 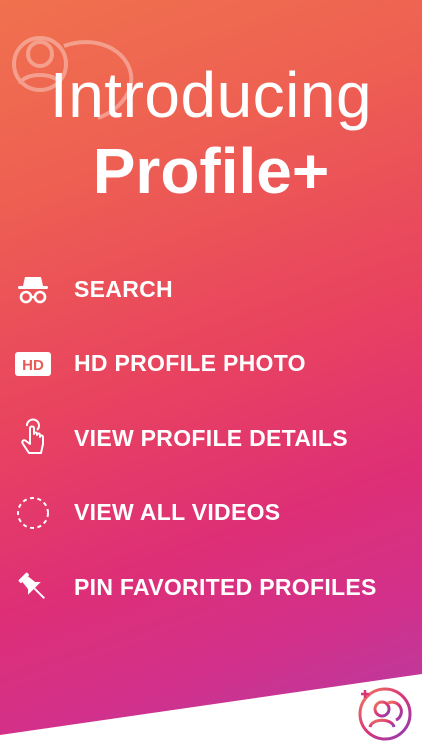 What do you see at coordinates (211, 437) in the screenshot?
I see `feature-label: VIEW PROFILE DETAILS` at bounding box center [211, 437].